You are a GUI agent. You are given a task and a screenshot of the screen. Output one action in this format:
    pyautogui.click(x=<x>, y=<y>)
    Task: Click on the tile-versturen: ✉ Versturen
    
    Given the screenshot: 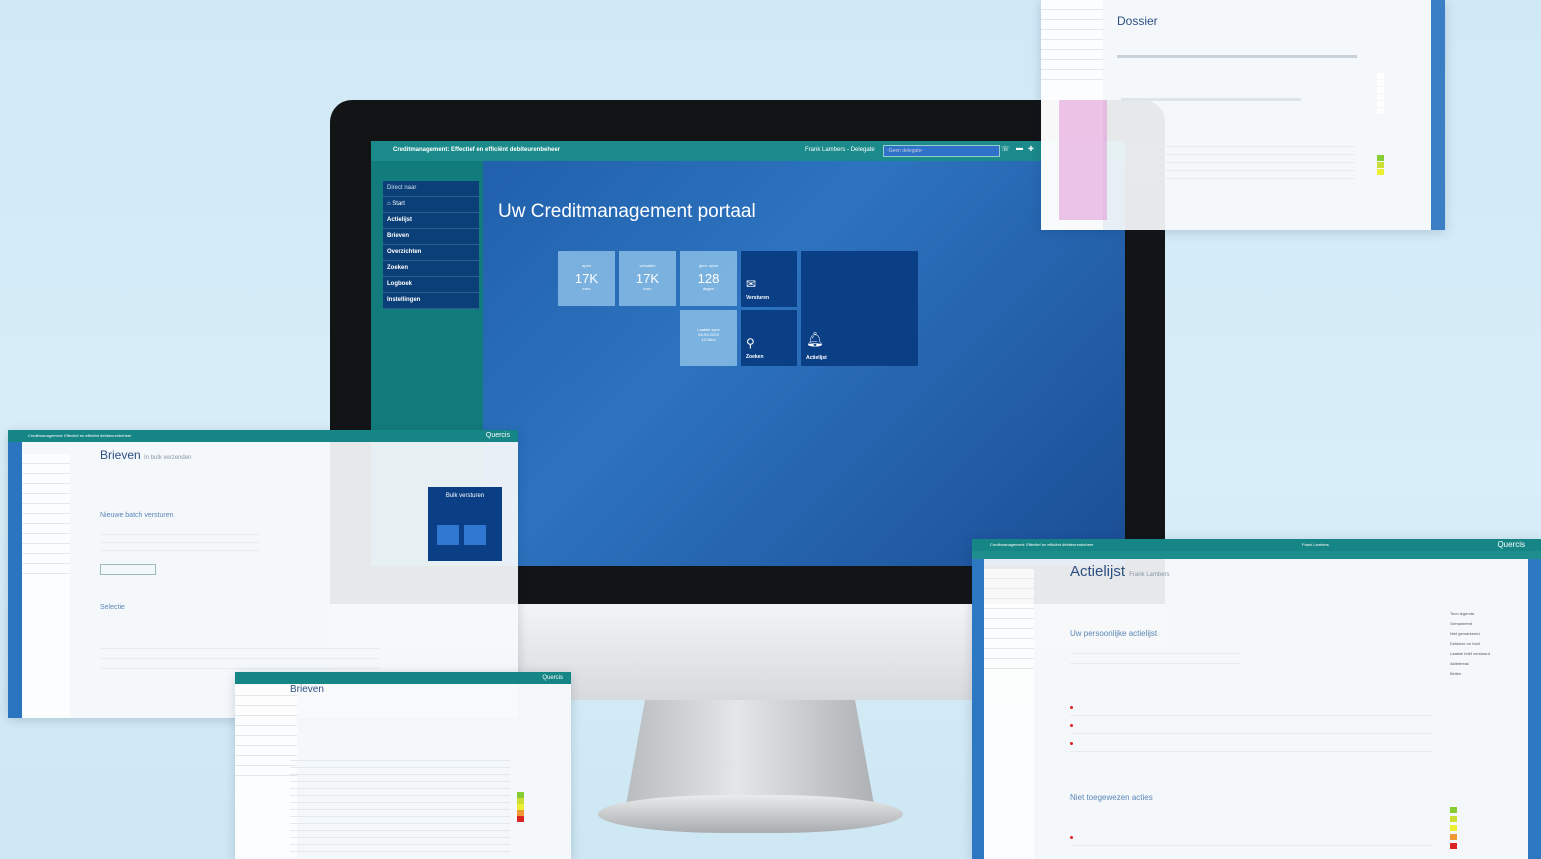 What is the action you would take?
    pyautogui.click(x=769, y=279)
    